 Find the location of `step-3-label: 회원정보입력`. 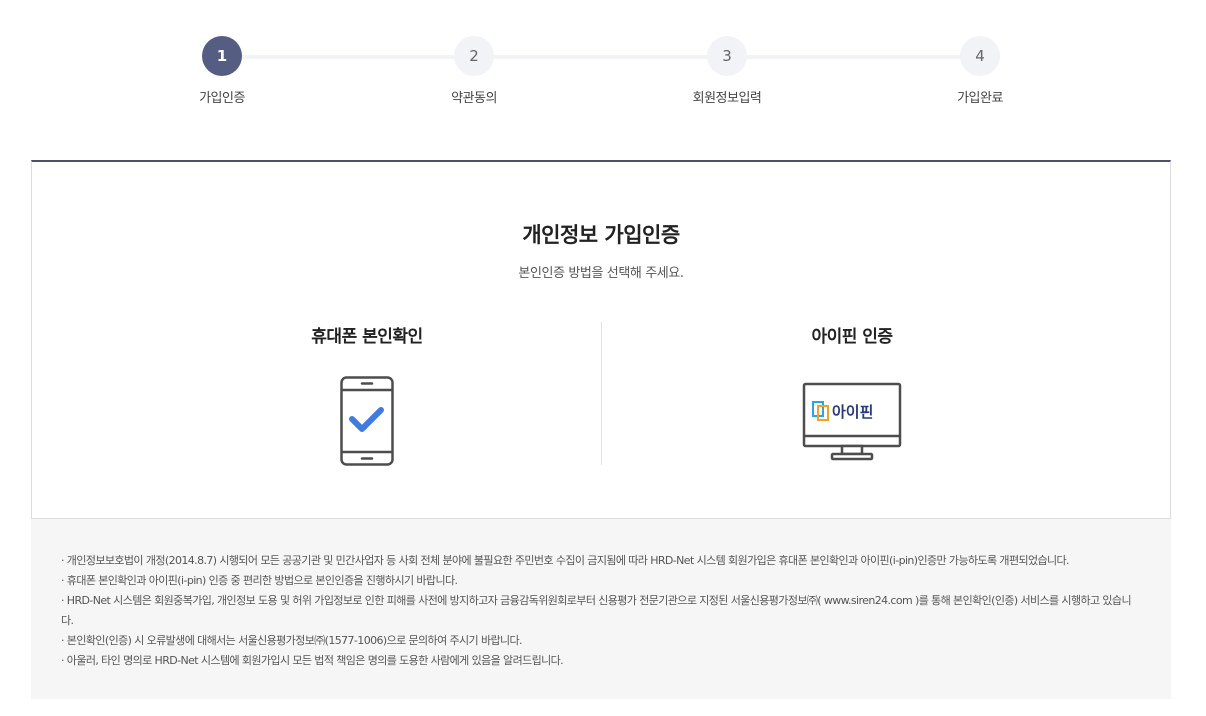

step-3-label: 회원정보입력 is located at coordinates (727, 98).